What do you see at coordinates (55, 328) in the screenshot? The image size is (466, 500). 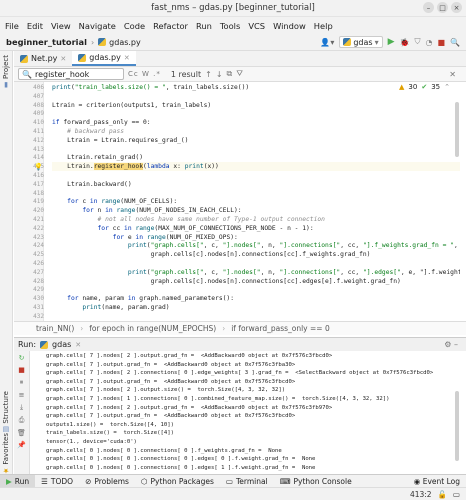 I see `breadcrumb-item: train_NN()` at bounding box center [55, 328].